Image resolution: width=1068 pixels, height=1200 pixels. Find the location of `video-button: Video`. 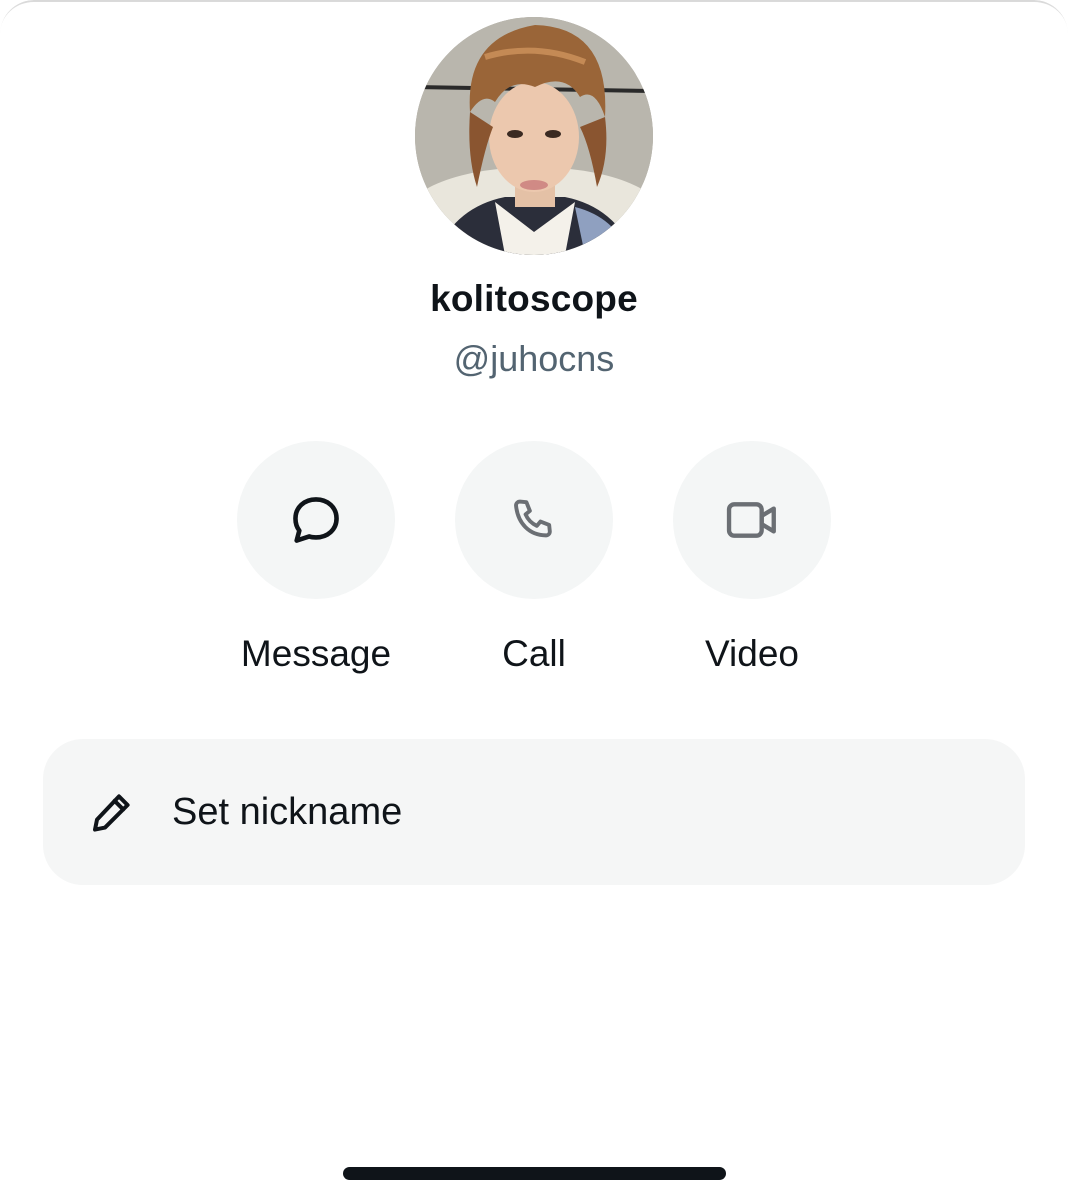

video-button: Video is located at coordinates (752, 561).